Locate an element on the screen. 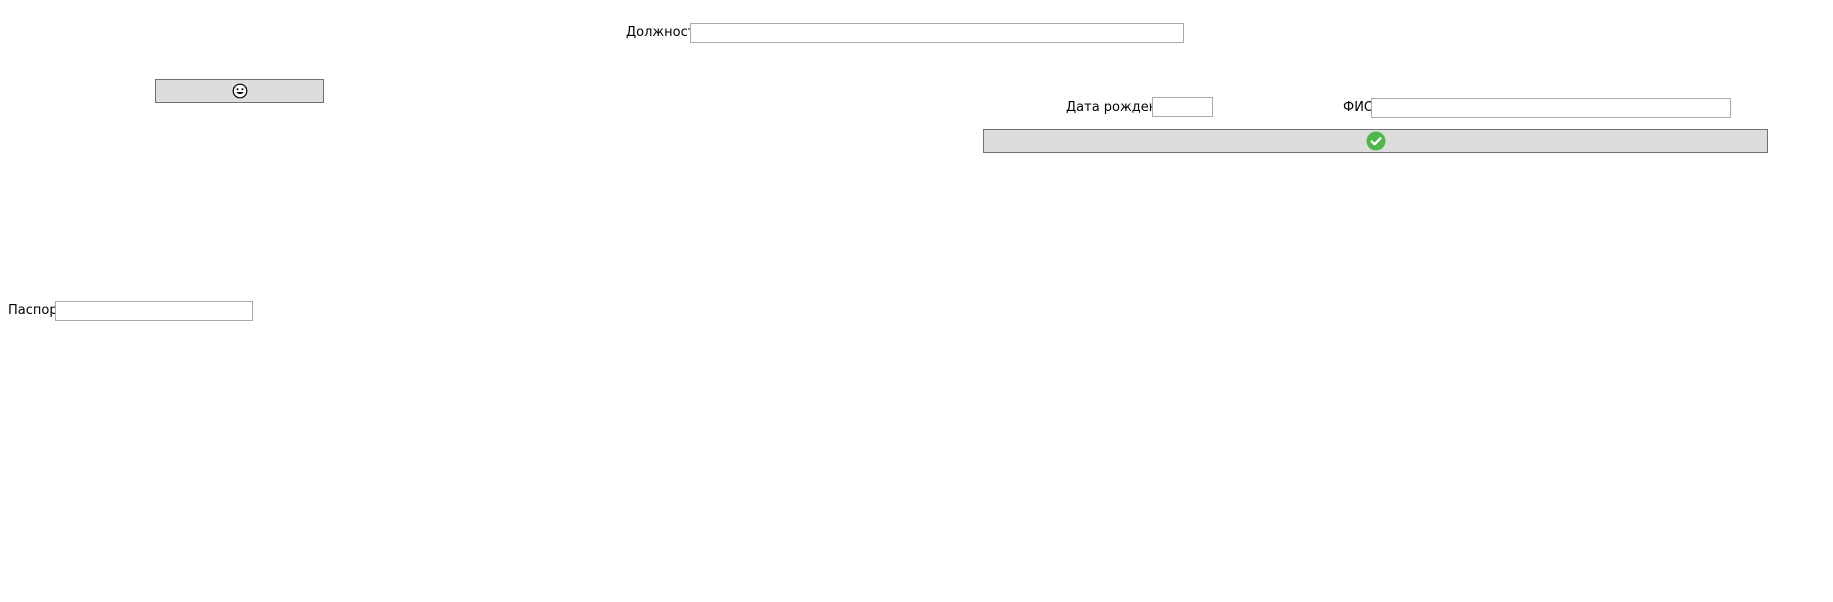  passport-field is located at coordinates (154, 311).